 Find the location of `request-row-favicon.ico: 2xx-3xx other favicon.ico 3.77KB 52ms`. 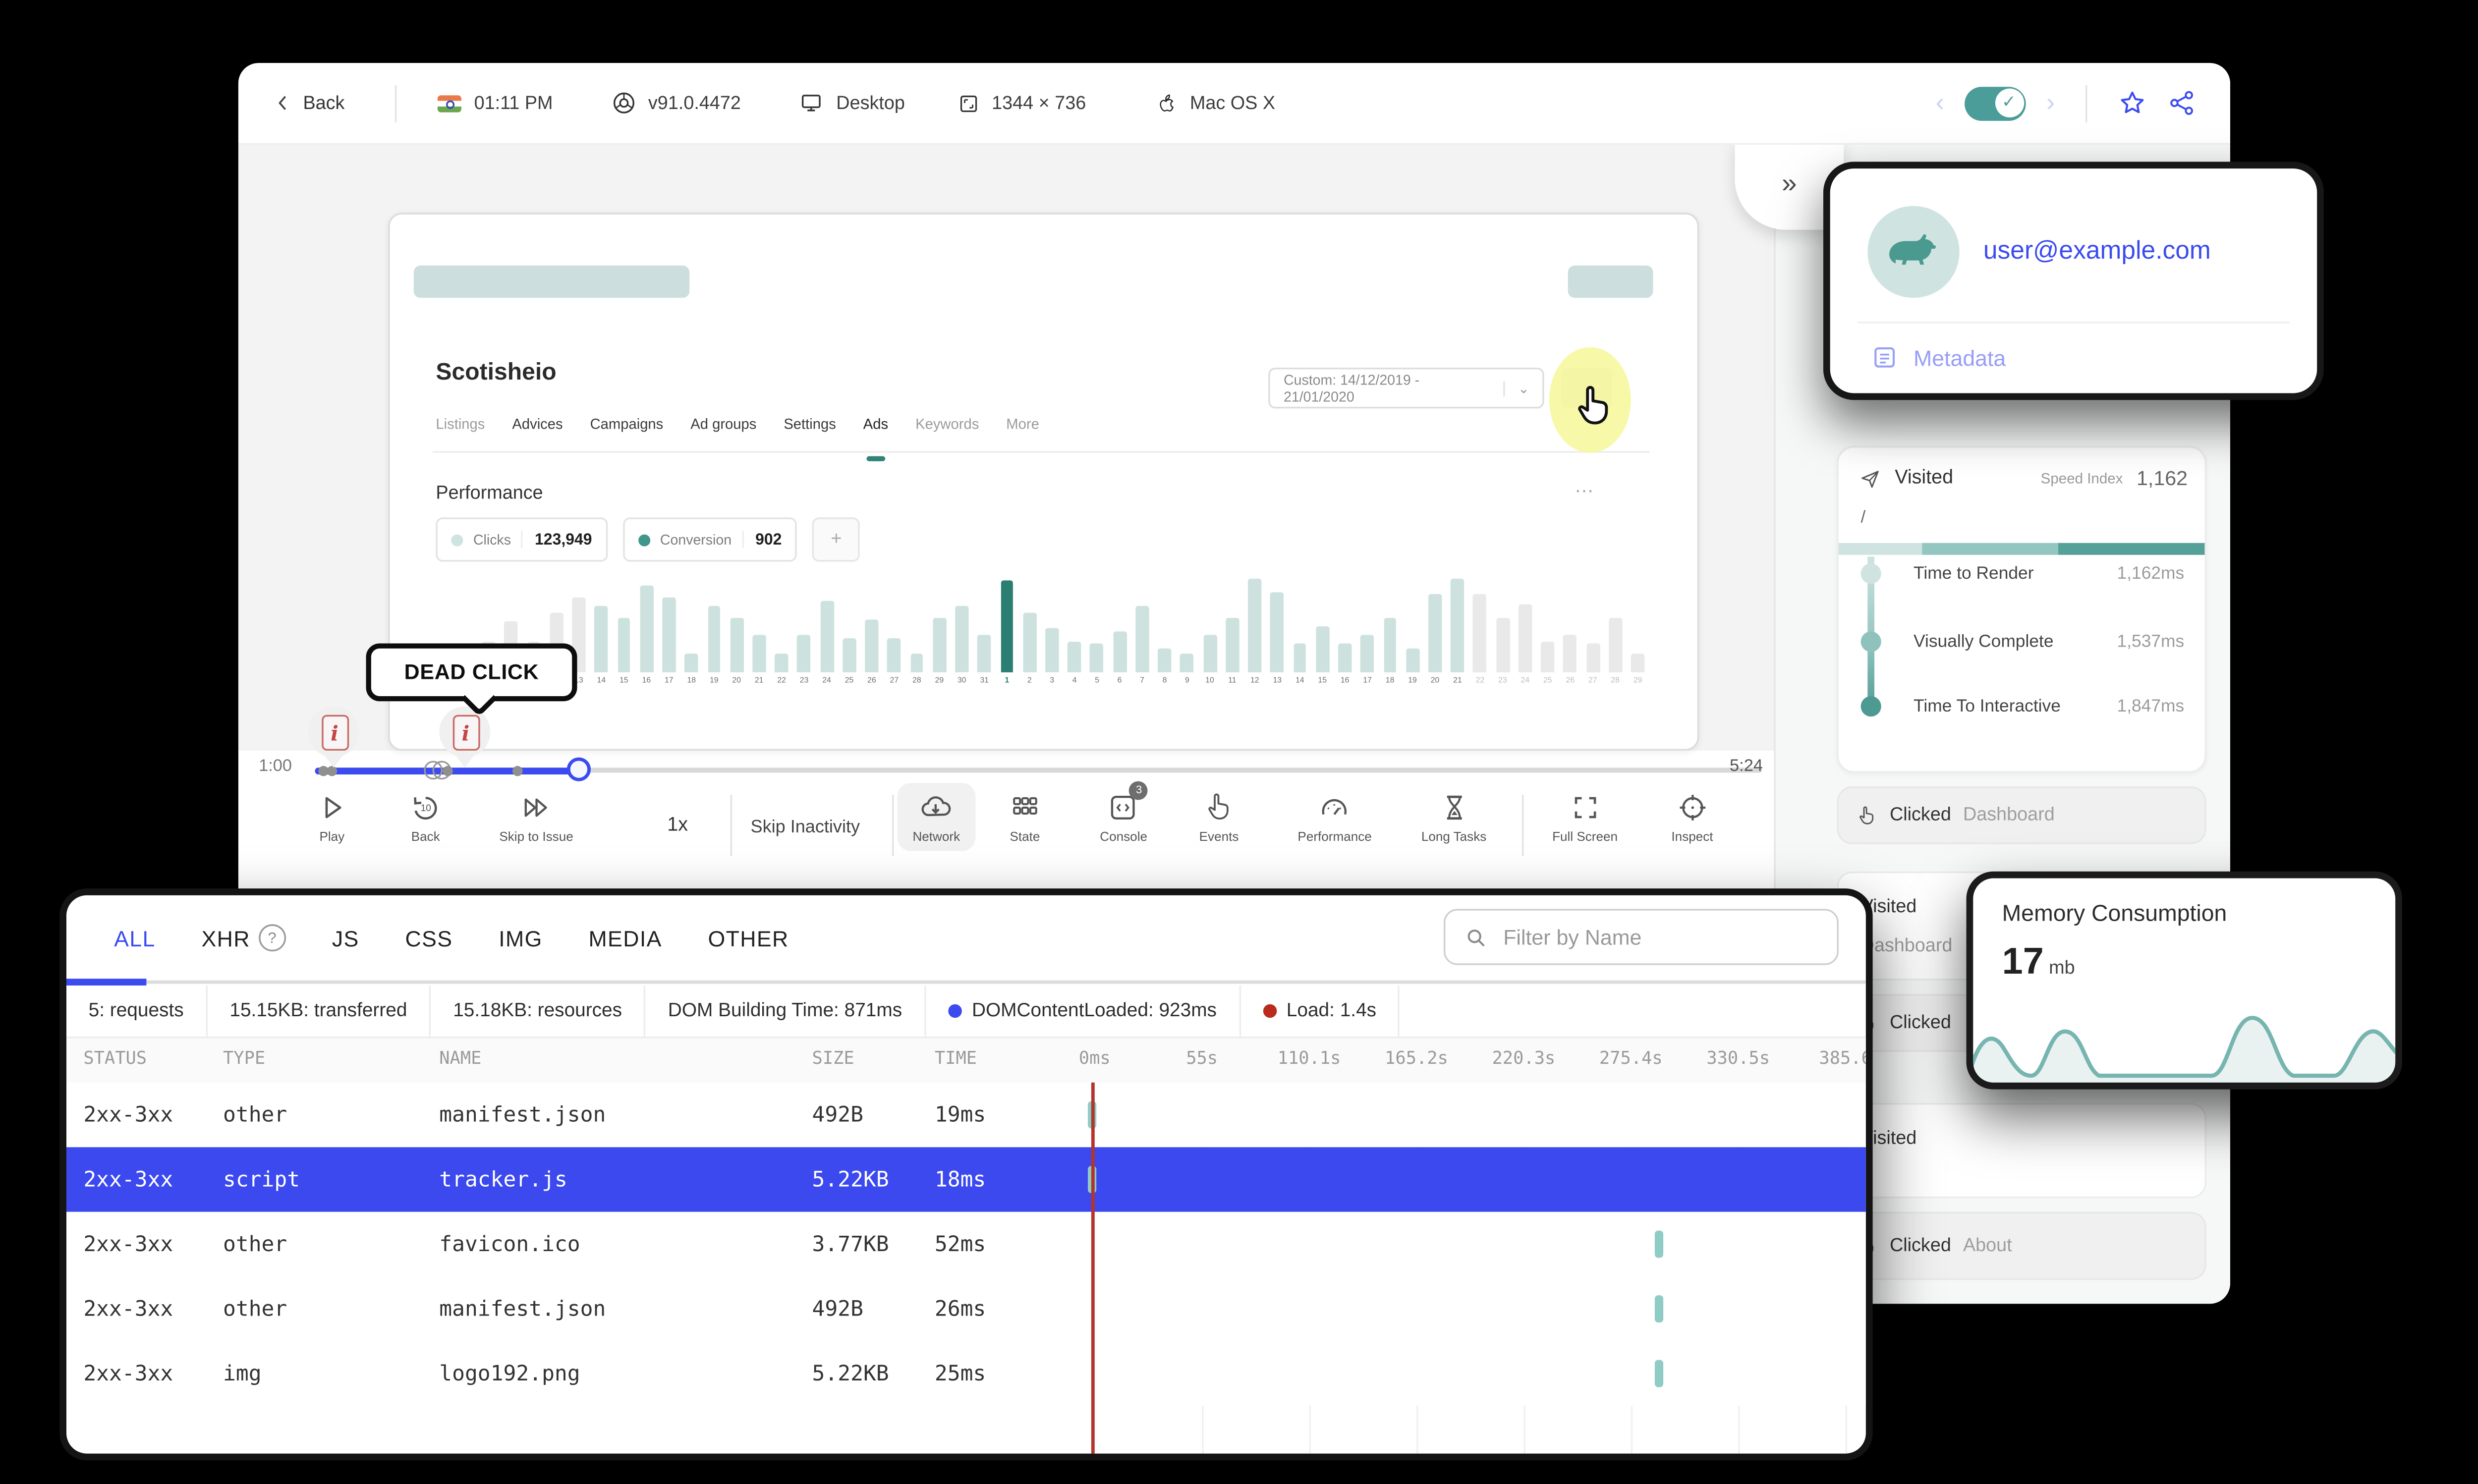

request-row-favicon.ico: 2xx-3xx other favicon.ico 3.77KB 52ms is located at coordinates (966, 1244).